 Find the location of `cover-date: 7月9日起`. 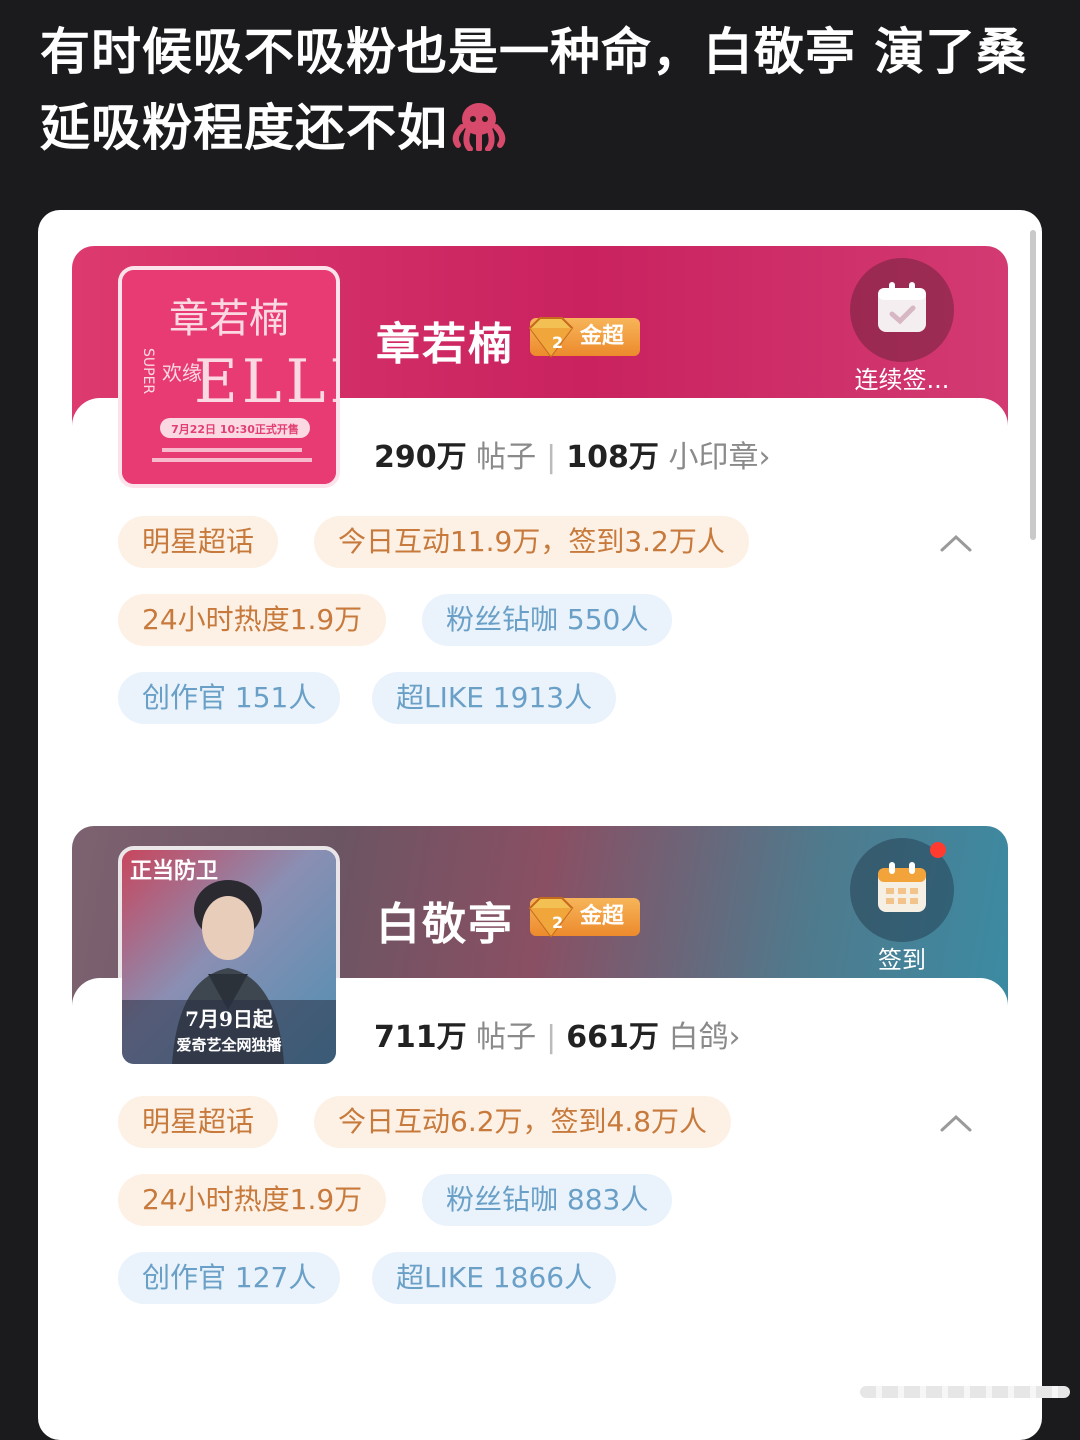

cover-date: 7月9日起 is located at coordinates (229, 1019).